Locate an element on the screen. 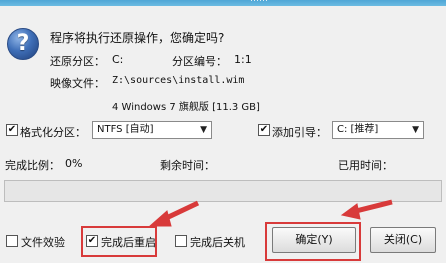  arrow-to-confirm is located at coordinates (366, 209).